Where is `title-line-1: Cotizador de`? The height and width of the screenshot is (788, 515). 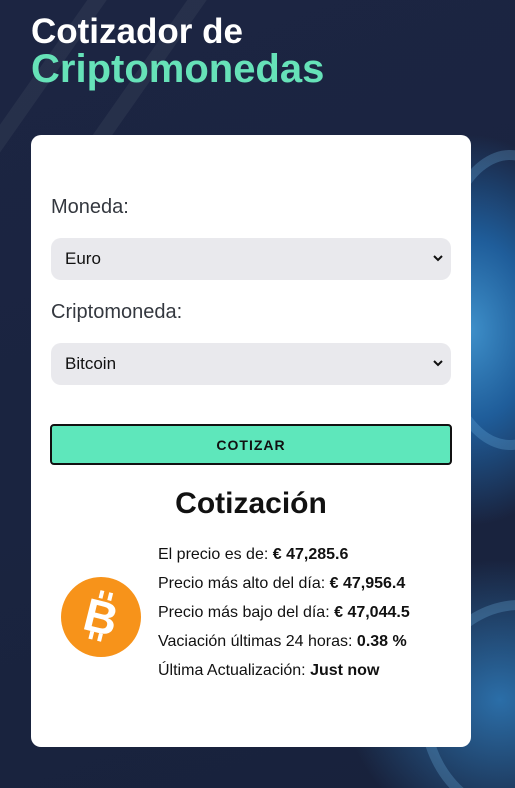
title-line-1: Cotizador de is located at coordinates (137, 31).